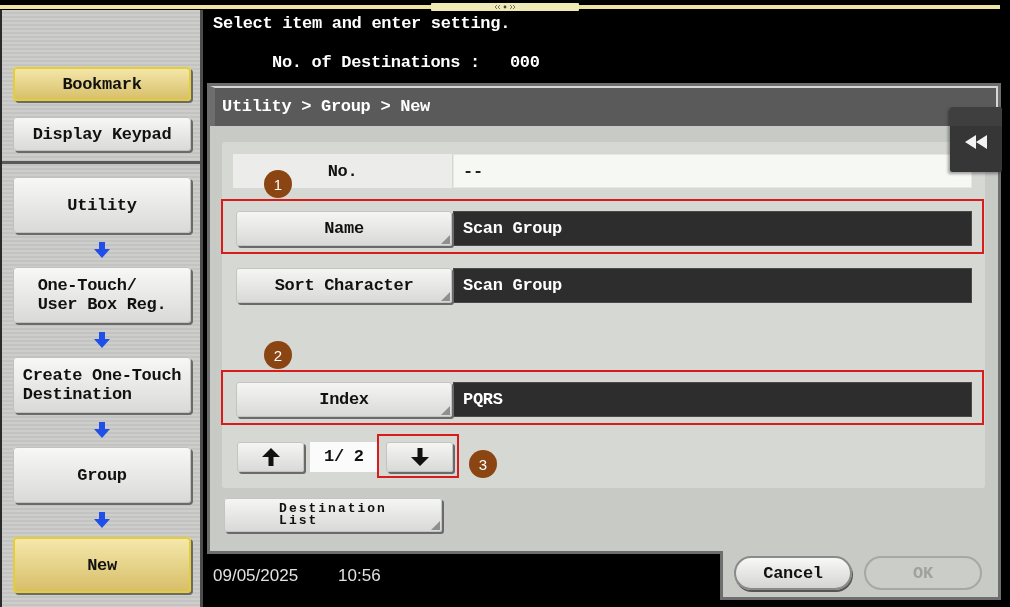 The width and height of the screenshot is (1010, 607). Describe the element at coordinates (278, 355) in the screenshot. I see `step-marker: 2` at that location.